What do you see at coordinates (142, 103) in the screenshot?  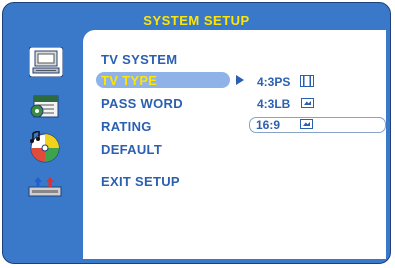 I see `menu-pass-word: PASS WORD` at bounding box center [142, 103].